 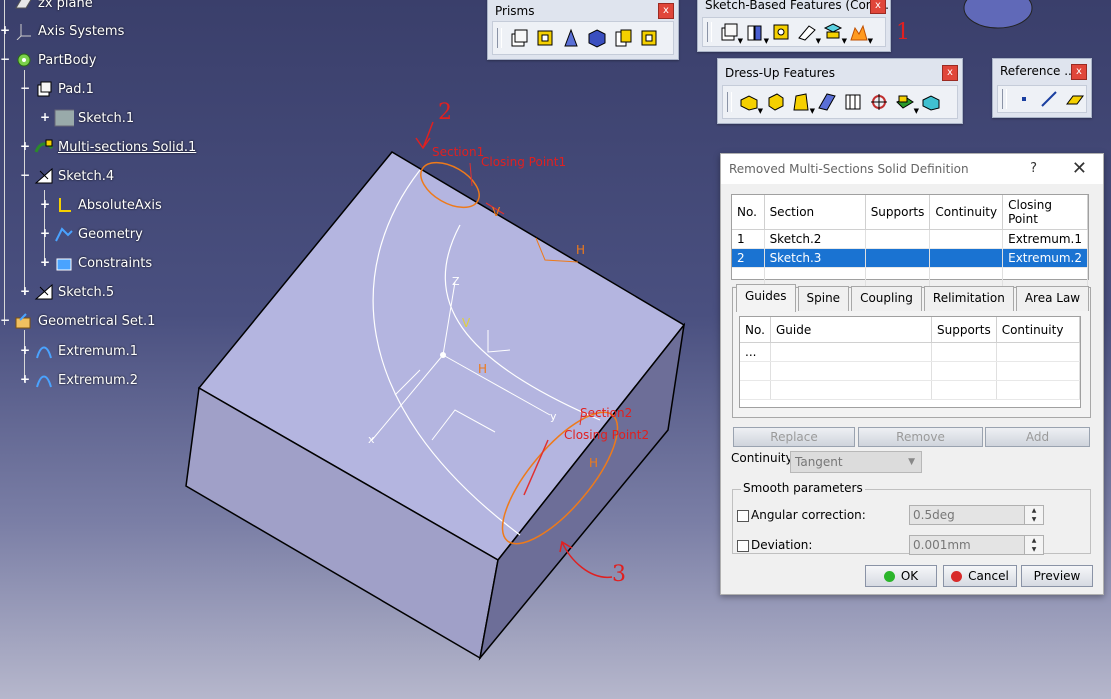 What do you see at coordinates (1033, 169) in the screenshot?
I see `help-button: ?` at bounding box center [1033, 169].